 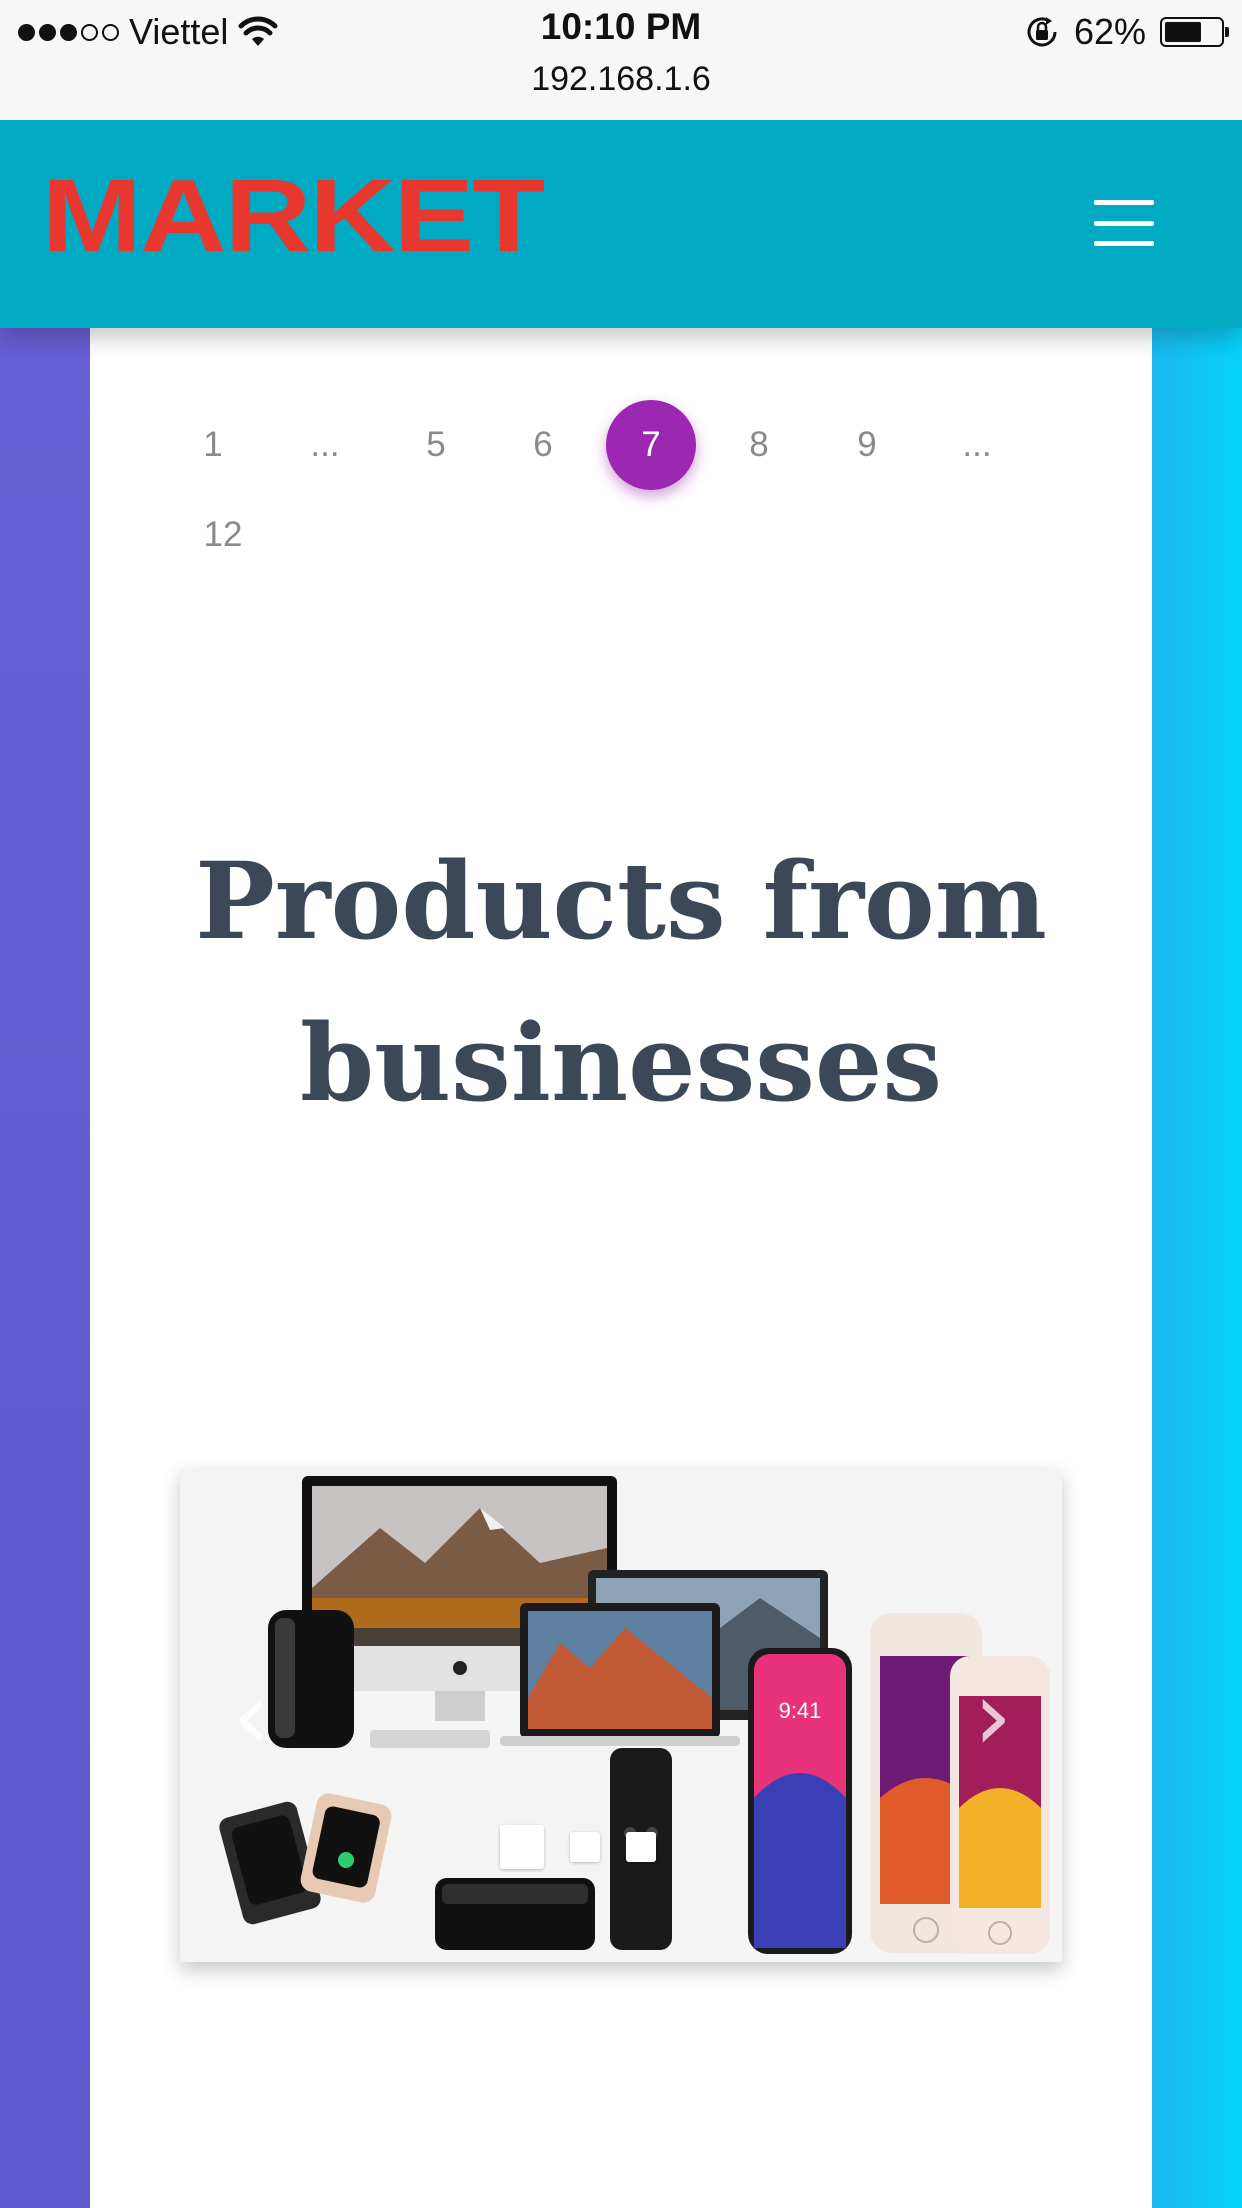 What do you see at coordinates (621, 224) in the screenshot?
I see `site-header: MARKET` at bounding box center [621, 224].